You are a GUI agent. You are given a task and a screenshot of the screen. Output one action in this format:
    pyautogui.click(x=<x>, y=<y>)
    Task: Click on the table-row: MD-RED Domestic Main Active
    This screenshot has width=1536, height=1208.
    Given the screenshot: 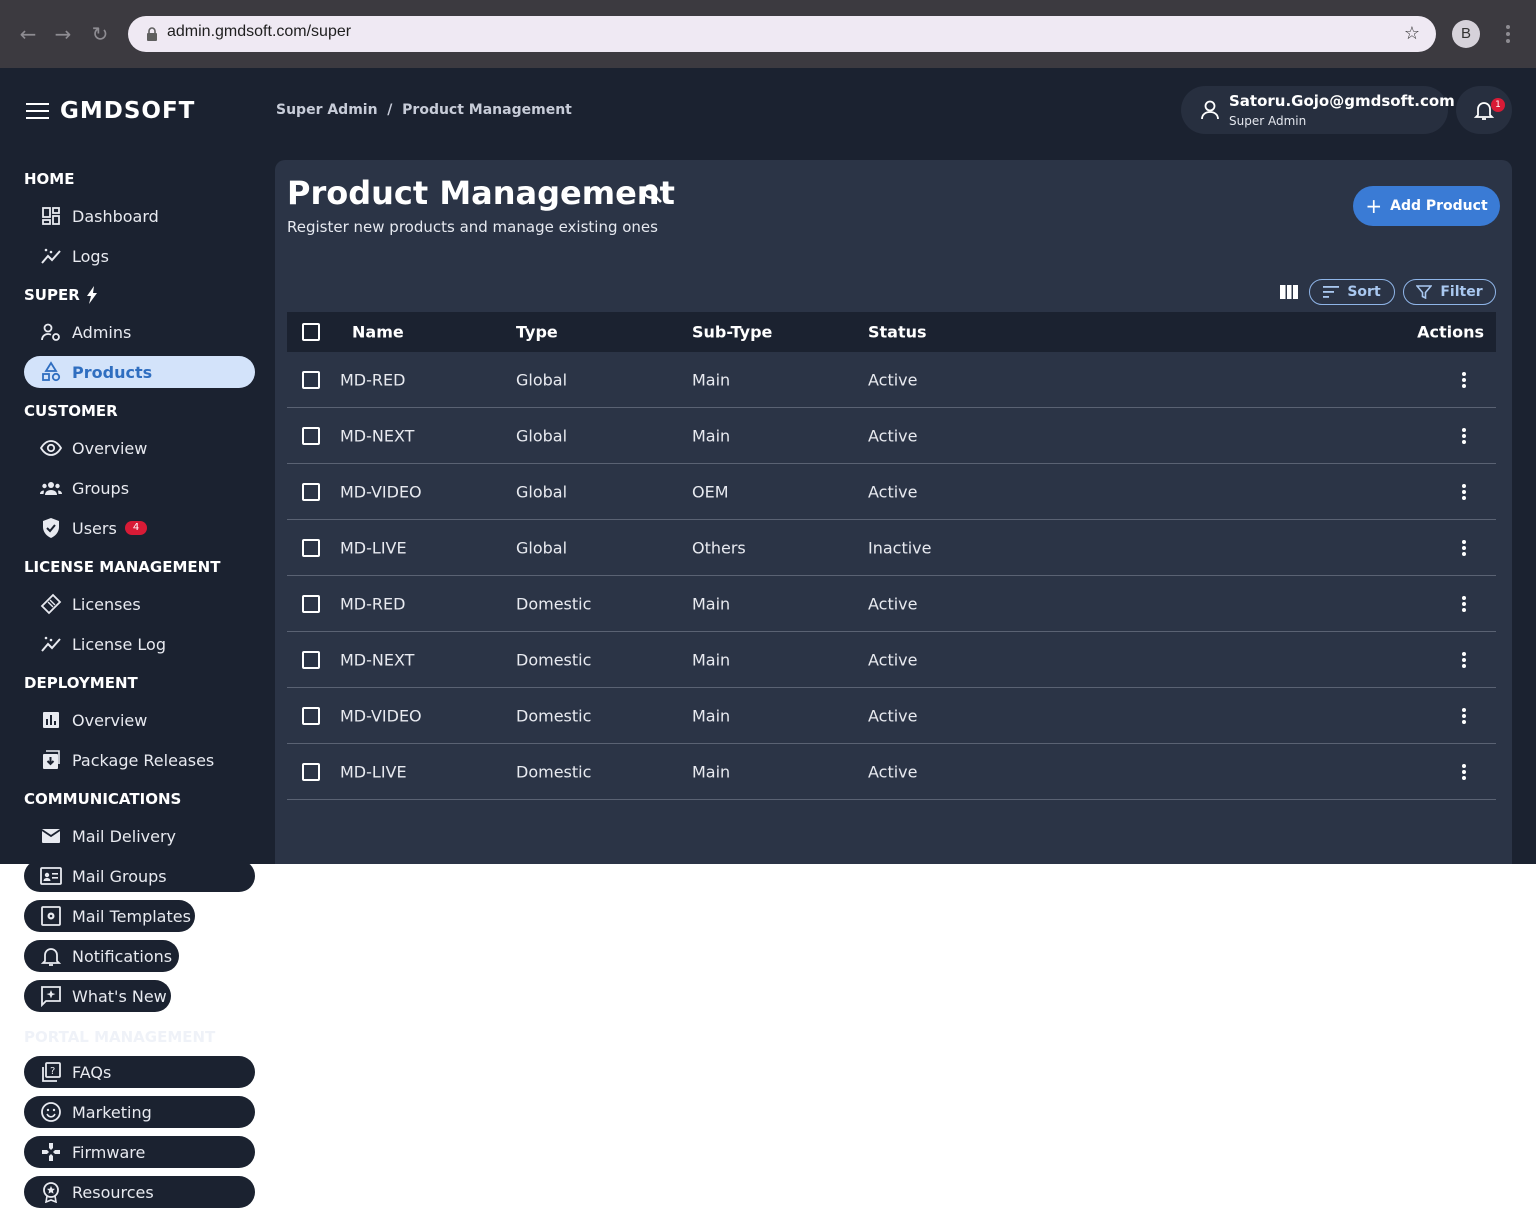 What is the action you would take?
    pyautogui.click(x=891, y=604)
    